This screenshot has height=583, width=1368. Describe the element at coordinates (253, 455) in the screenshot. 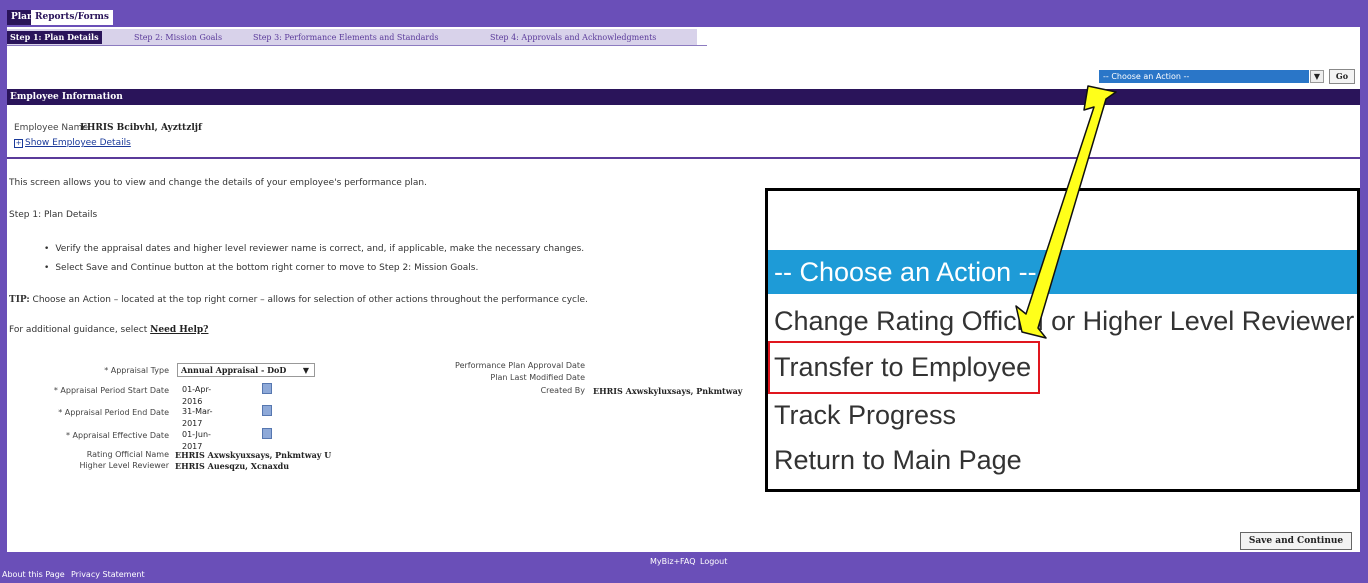

I see `rating-official-value: EHRIS Axwskyuxsays, Pnkmtway U` at that location.